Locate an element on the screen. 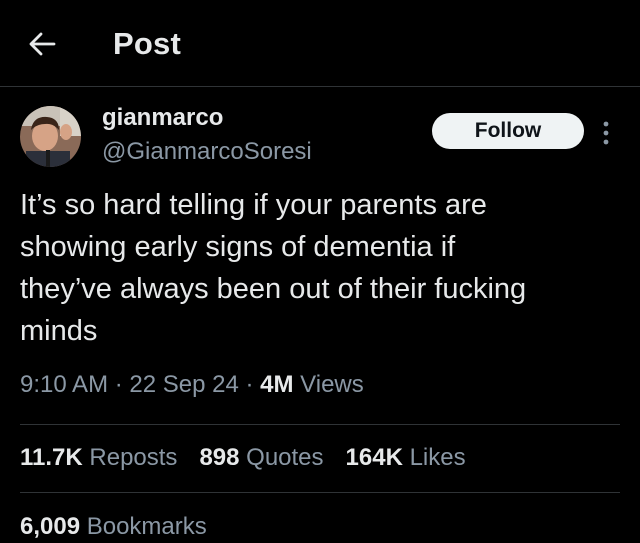 This screenshot has height=543, width=640. vertical-ellipsis-icon is located at coordinates (606, 133).